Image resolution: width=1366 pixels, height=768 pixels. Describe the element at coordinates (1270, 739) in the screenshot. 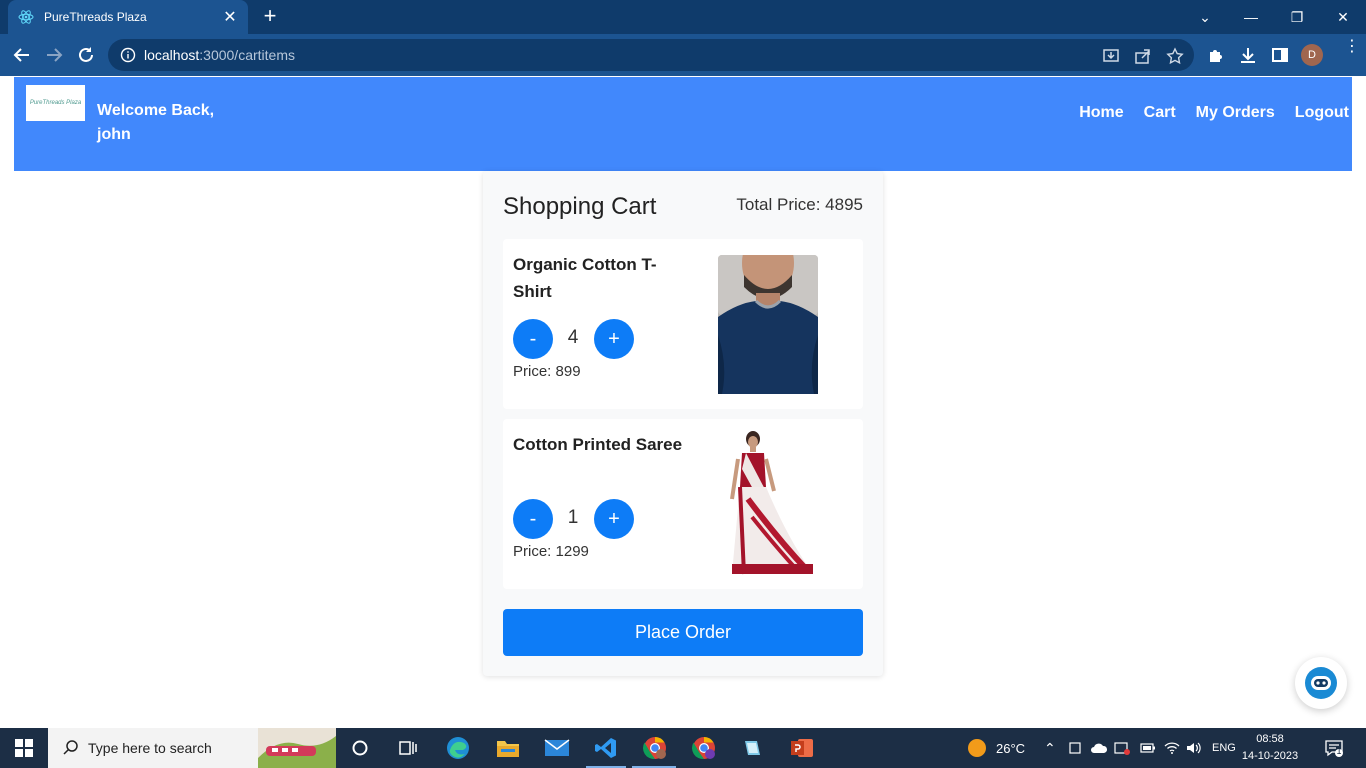

I see `clock-time: 08:58` at that location.